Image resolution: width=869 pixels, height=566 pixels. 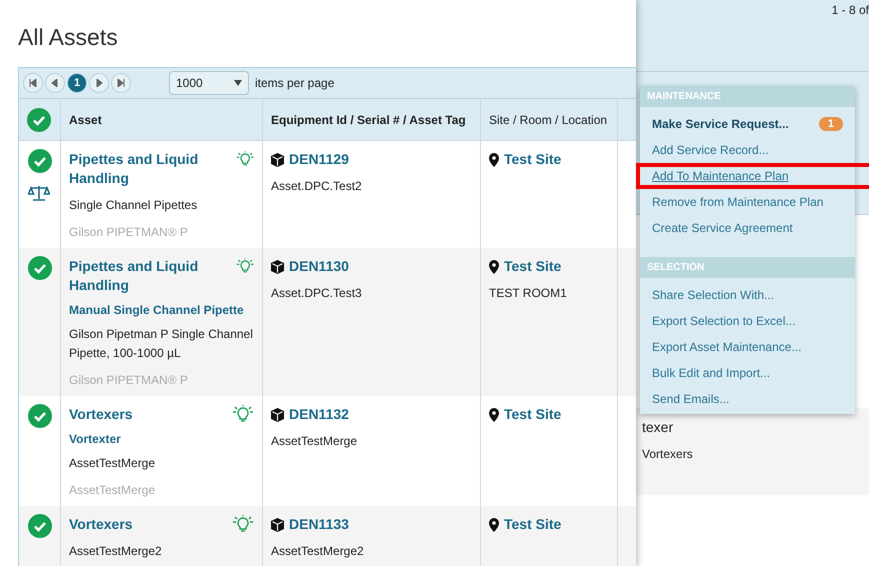 I want to click on menu-item: Remove from Maintenance Plan, so click(x=747, y=202).